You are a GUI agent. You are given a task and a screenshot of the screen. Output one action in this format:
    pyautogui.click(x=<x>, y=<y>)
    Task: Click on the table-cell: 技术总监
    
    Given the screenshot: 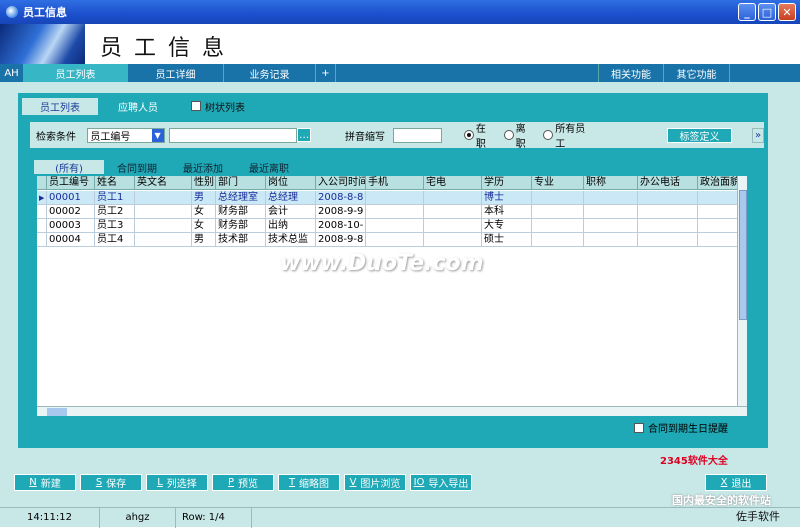 What is the action you would take?
    pyautogui.click(x=291, y=240)
    